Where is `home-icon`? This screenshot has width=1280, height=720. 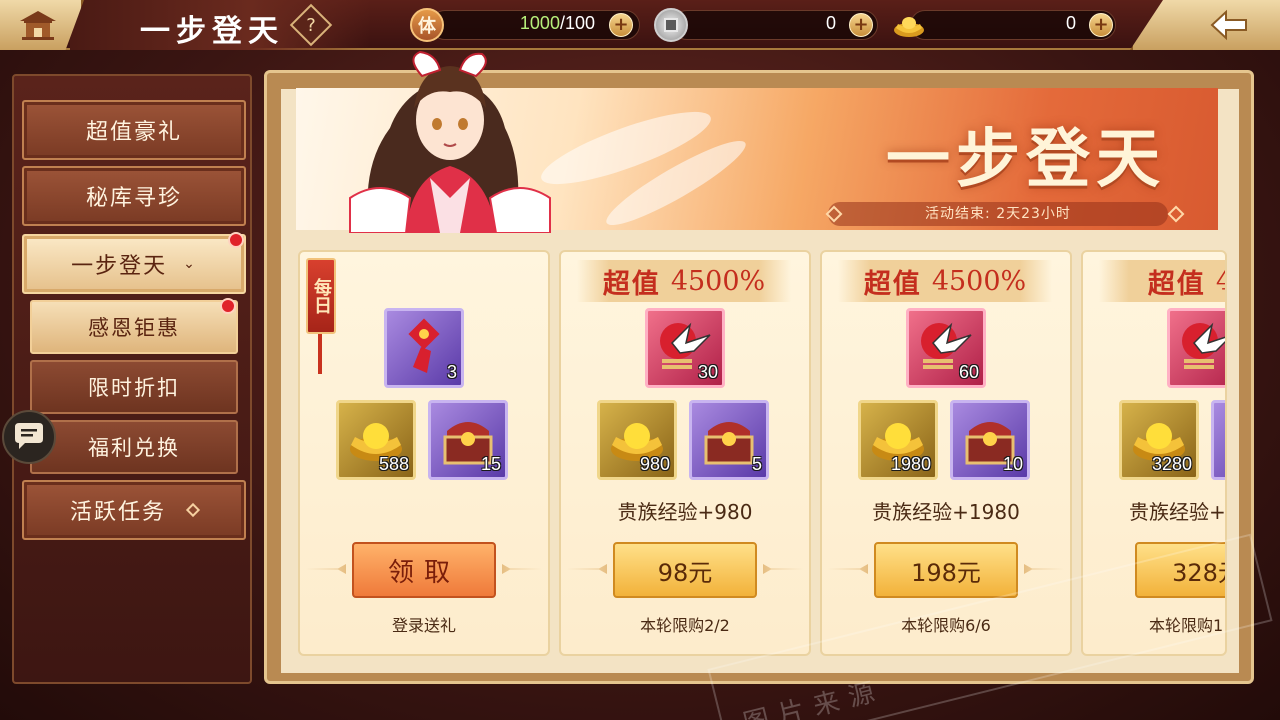 home-icon is located at coordinates (38, 25).